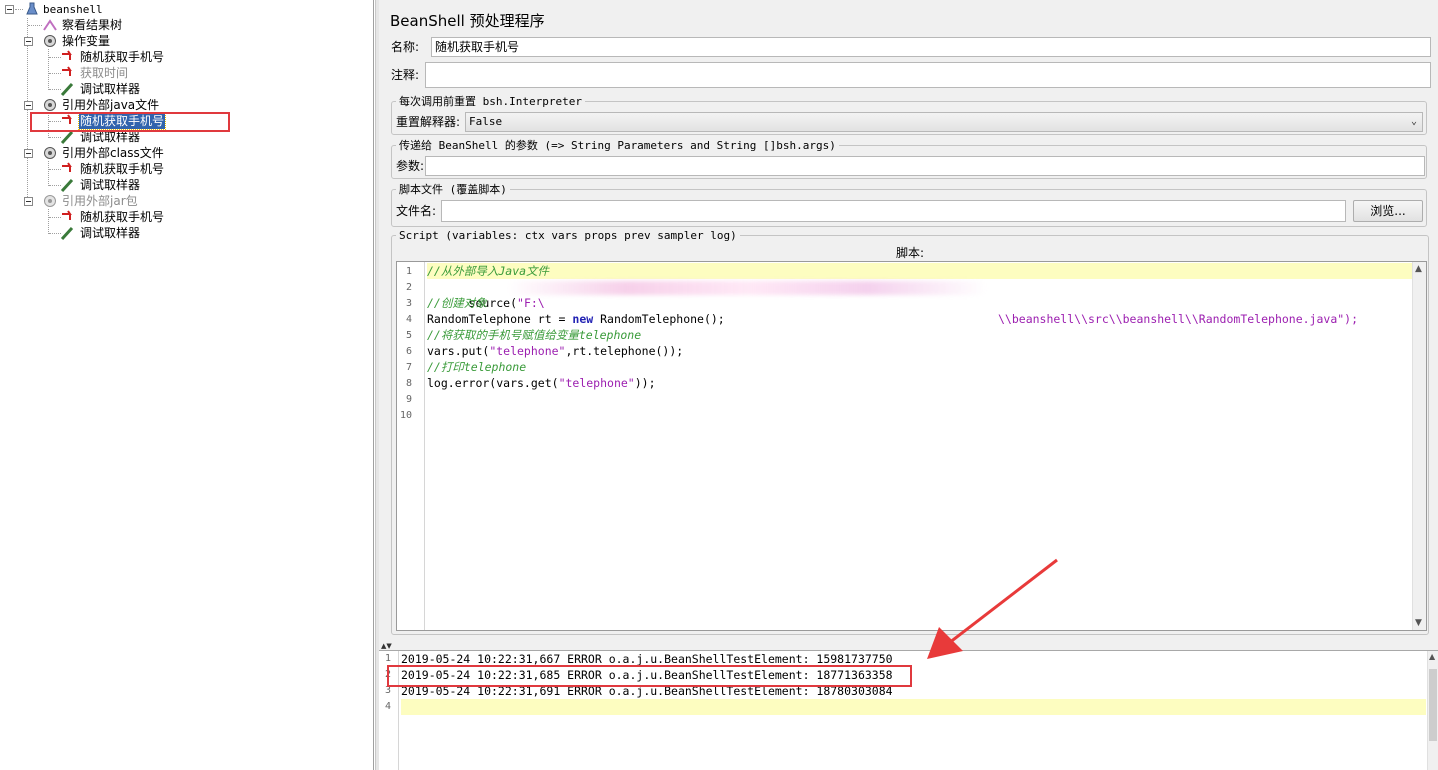  I want to click on highlight-box-log, so click(649, 676).